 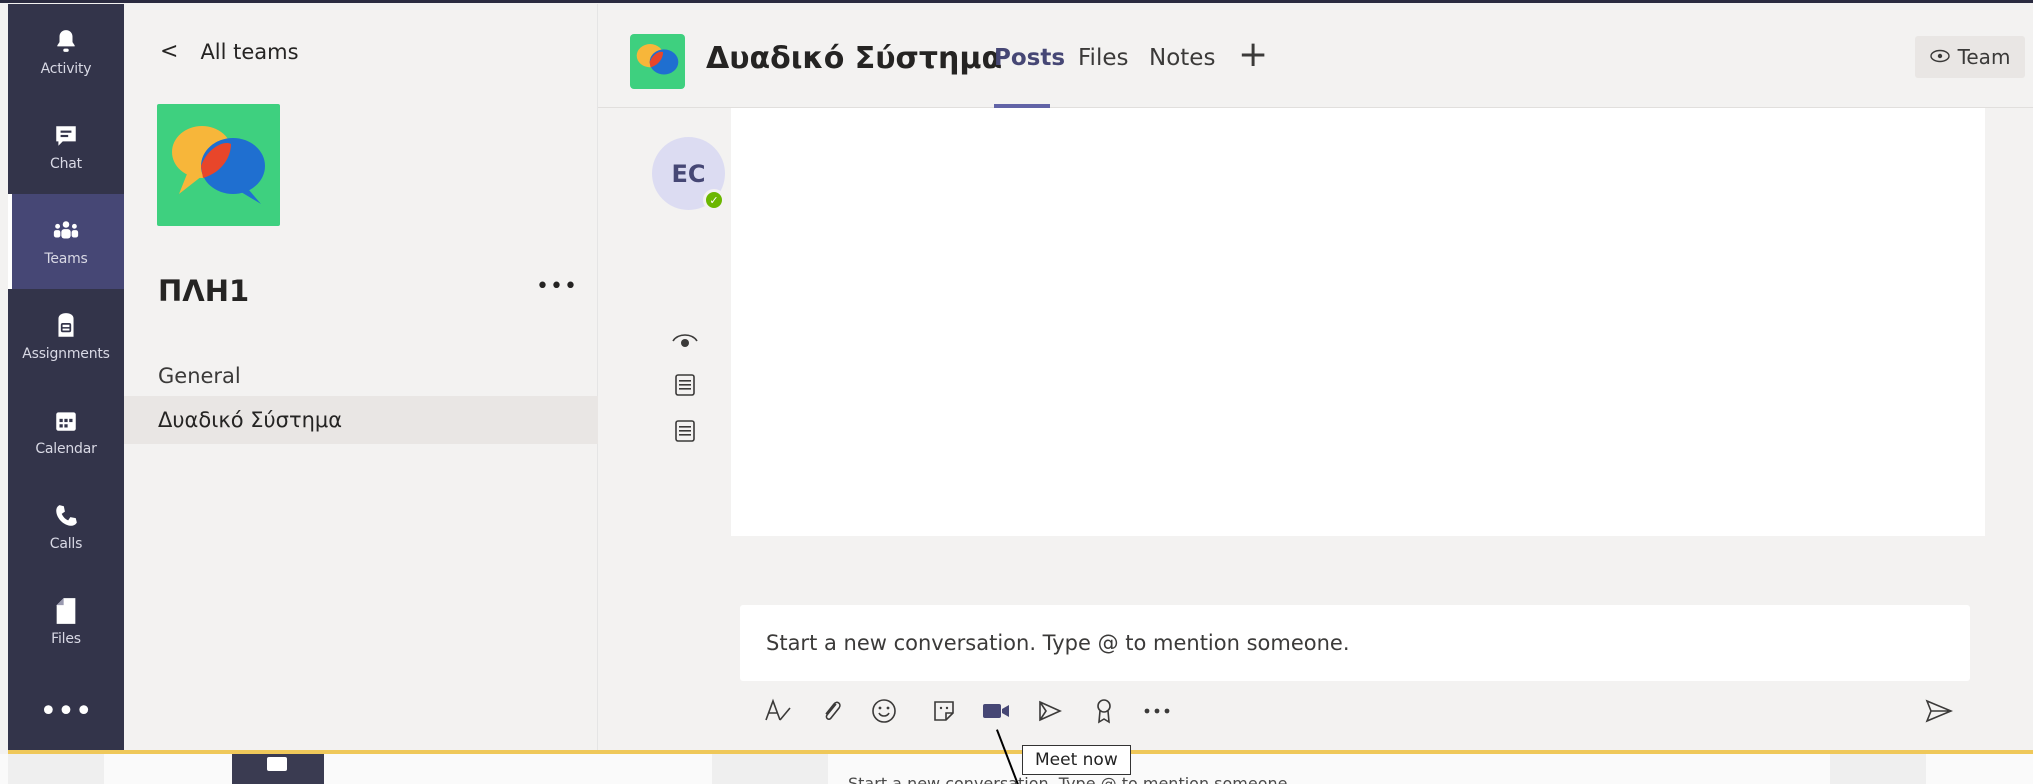 What do you see at coordinates (169, 51) in the screenshot?
I see `chevron-left-icon: <` at bounding box center [169, 51].